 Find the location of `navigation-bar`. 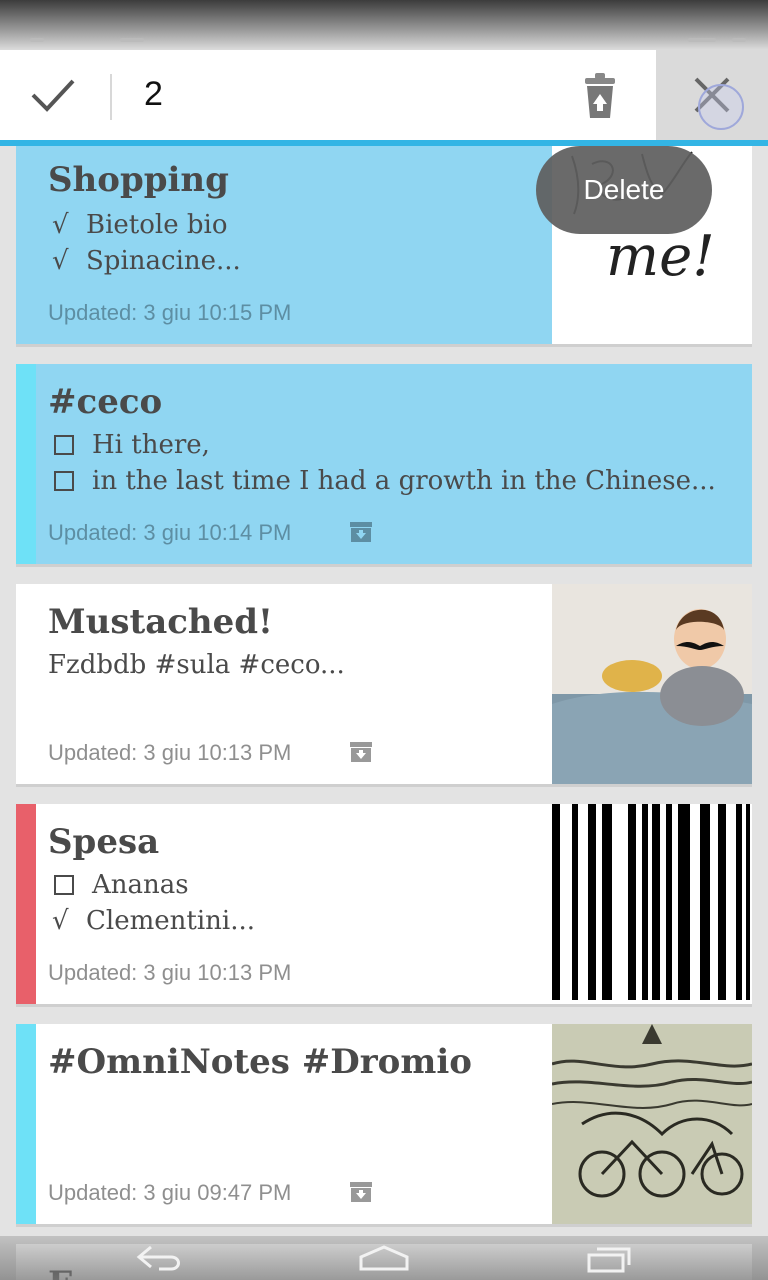

navigation-bar is located at coordinates (384, 1258).